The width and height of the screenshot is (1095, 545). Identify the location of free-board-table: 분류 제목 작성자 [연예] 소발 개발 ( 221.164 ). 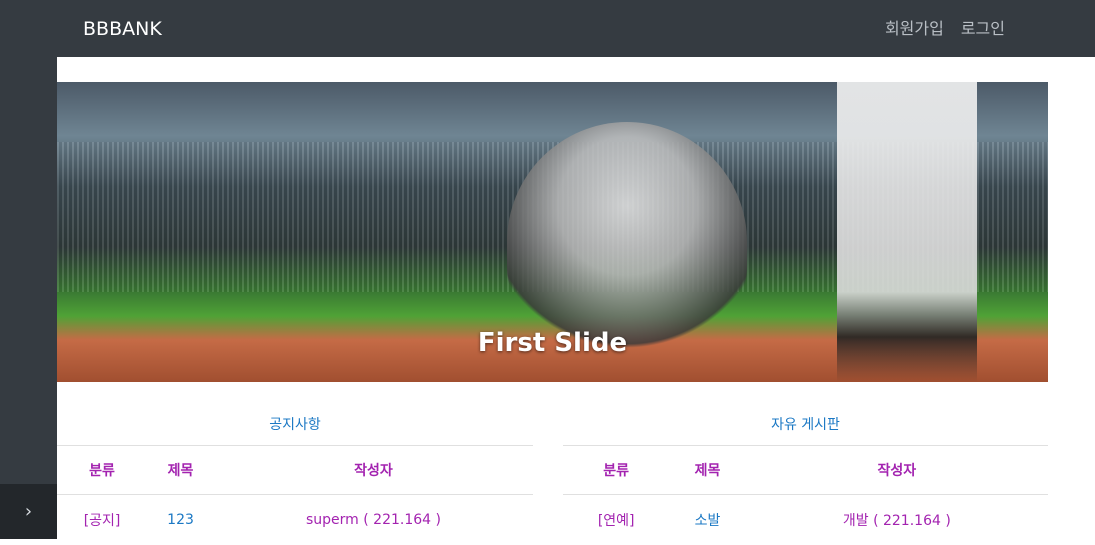
(805, 495).